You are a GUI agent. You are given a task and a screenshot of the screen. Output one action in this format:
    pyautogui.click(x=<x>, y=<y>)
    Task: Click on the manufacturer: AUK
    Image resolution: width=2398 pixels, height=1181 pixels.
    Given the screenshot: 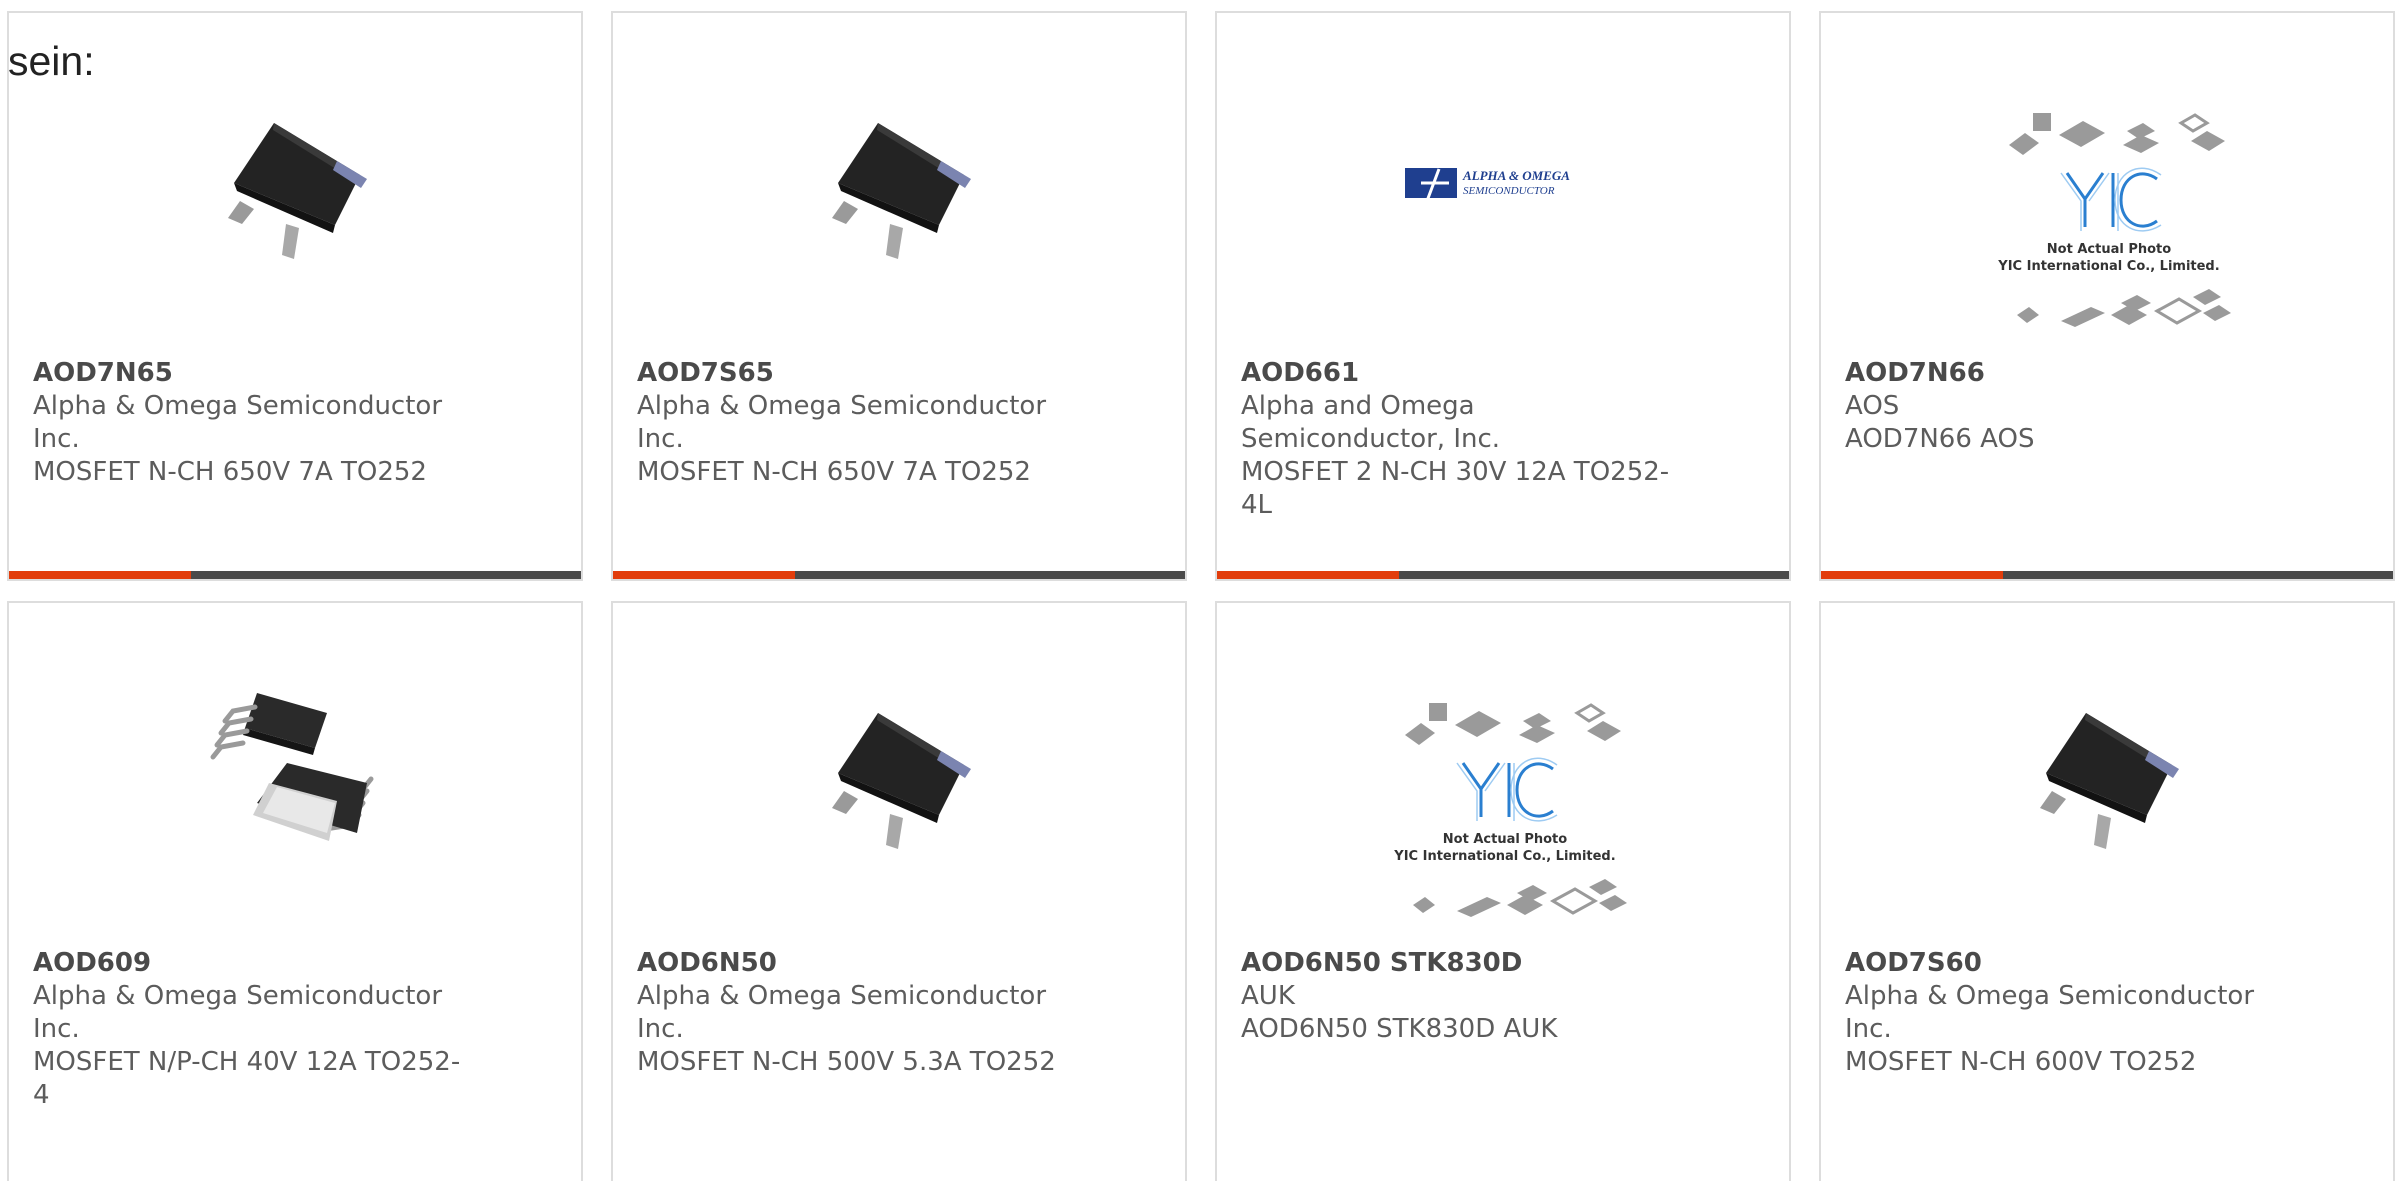 What is the action you would take?
    pyautogui.click(x=1268, y=996)
    